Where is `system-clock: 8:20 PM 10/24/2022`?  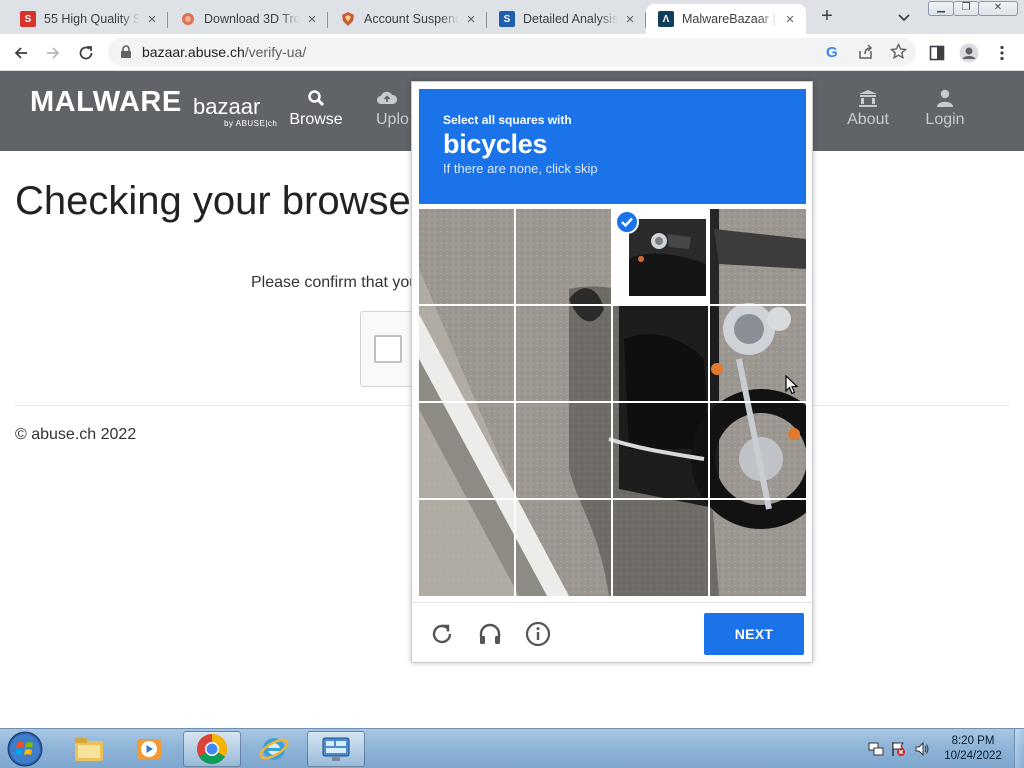 system-clock: 8:20 PM 10/24/2022 is located at coordinates (973, 749).